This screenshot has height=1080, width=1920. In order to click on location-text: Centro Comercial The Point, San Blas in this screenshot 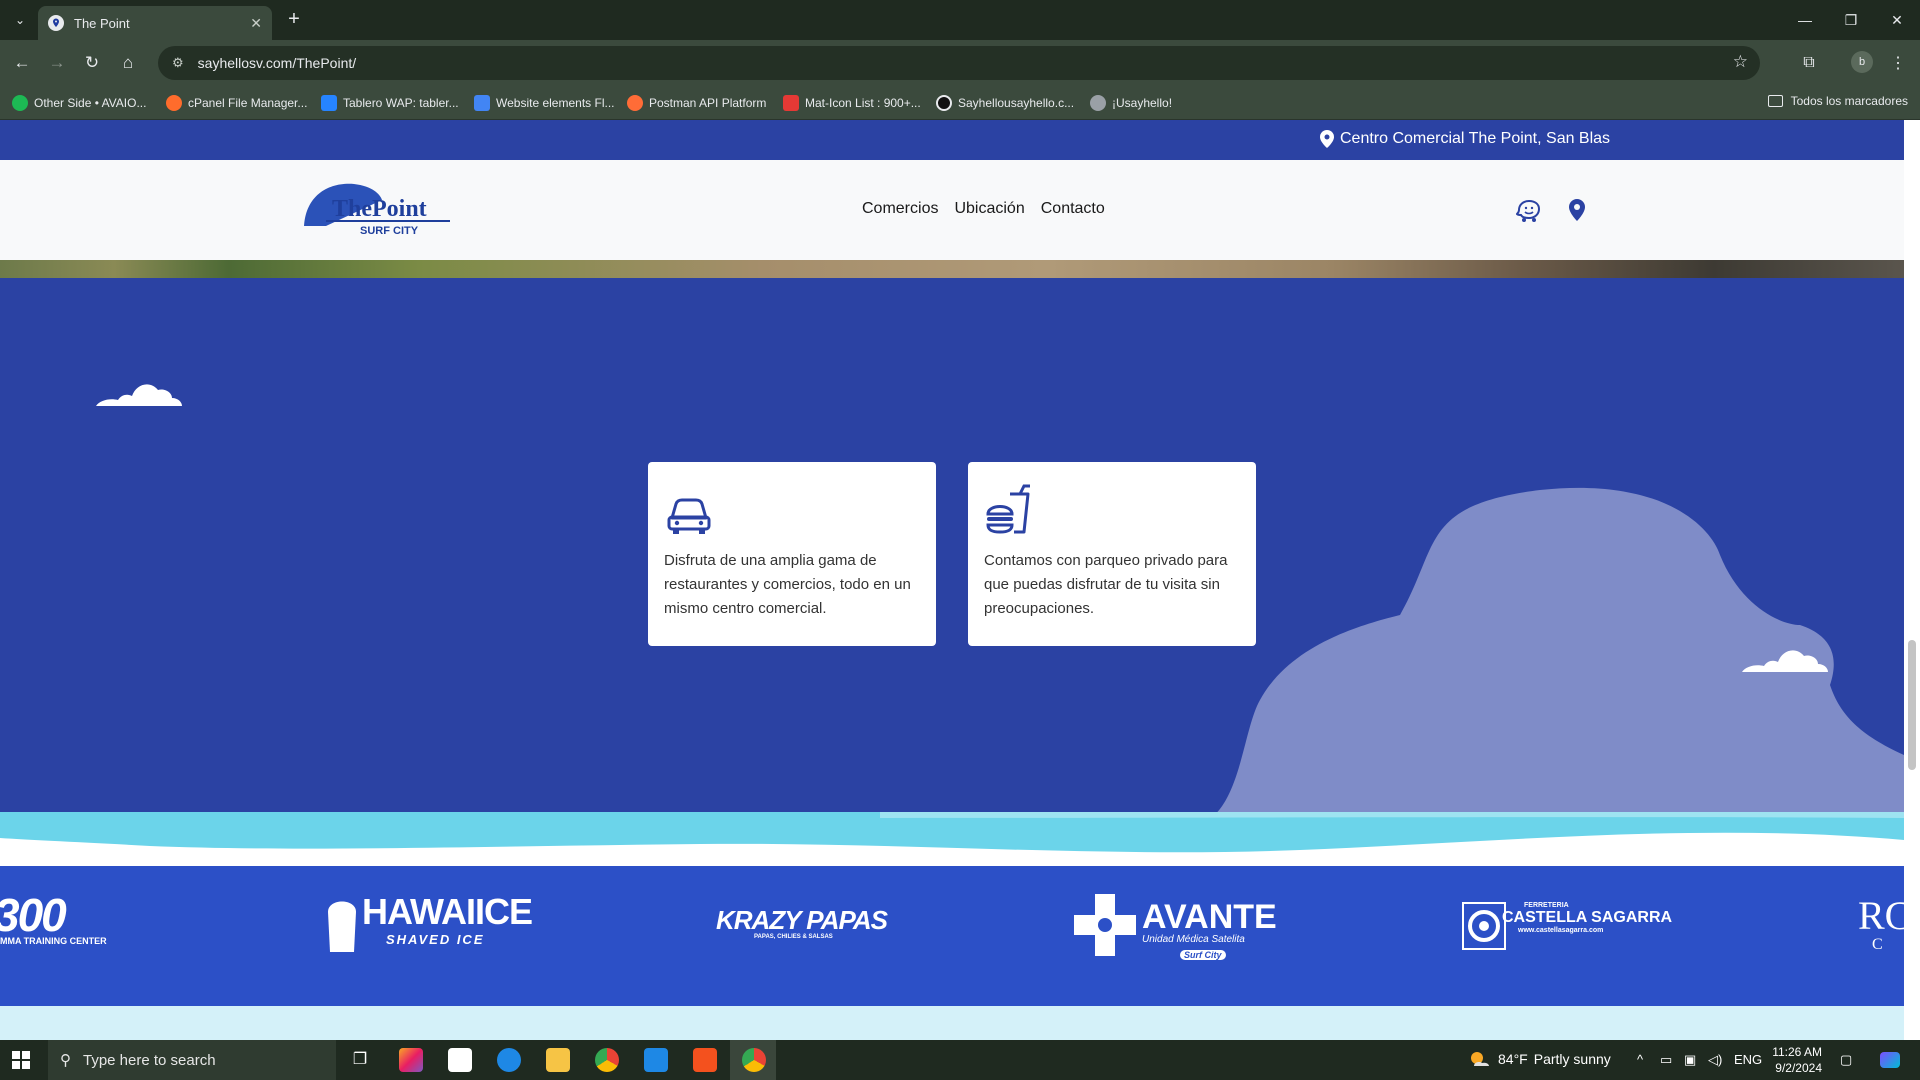, I will do `click(1475, 138)`.